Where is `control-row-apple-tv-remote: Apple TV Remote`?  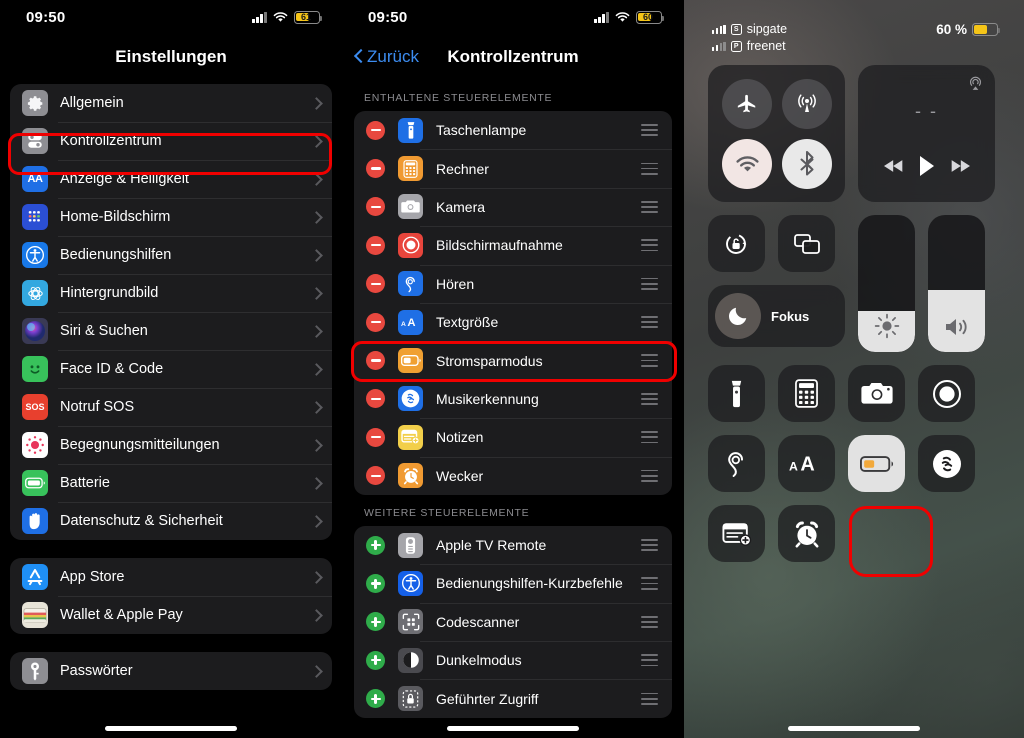 control-row-apple-tv-remote: Apple TV Remote is located at coordinates (513, 545).